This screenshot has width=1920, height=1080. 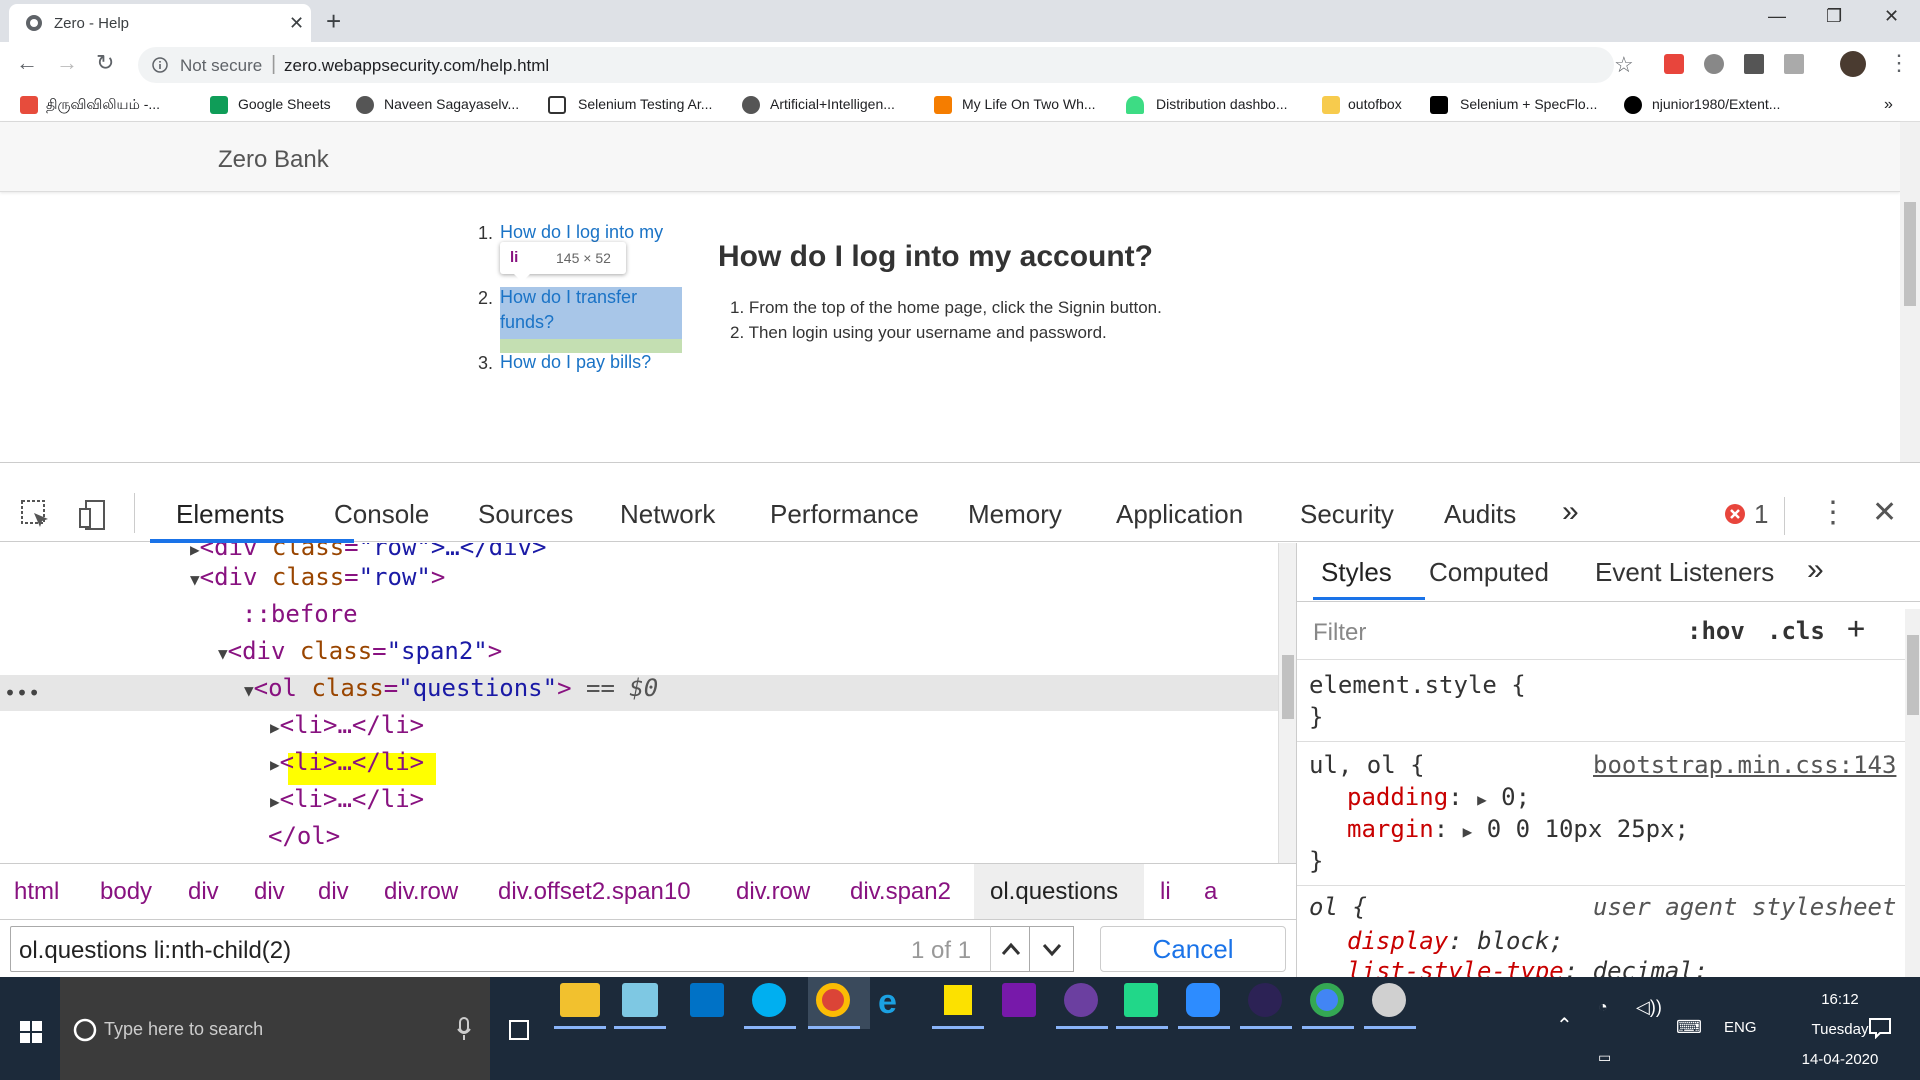 What do you see at coordinates (1438, 797) in the screenshot?
I see `rule1-prop-padding: padding: ▶ 0;` at bounding box center [1438, 797].